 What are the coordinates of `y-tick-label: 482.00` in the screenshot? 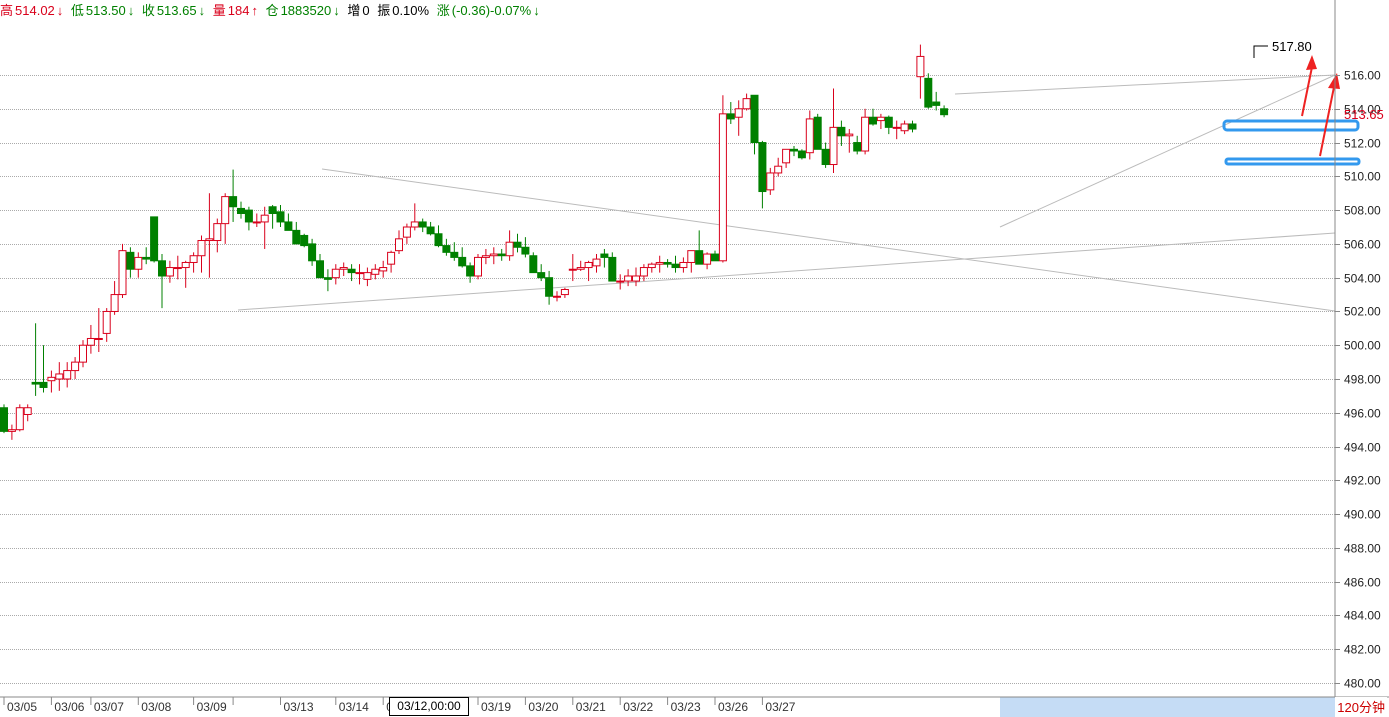 It's located at (1362, 650).